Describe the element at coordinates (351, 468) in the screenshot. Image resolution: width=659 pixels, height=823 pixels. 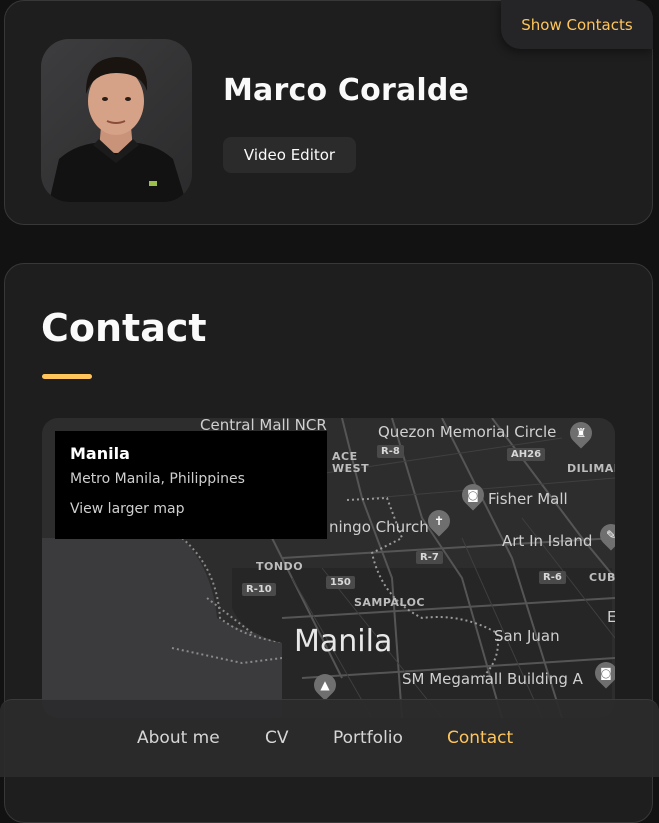
I see `map-label-west: WEST` at that location.